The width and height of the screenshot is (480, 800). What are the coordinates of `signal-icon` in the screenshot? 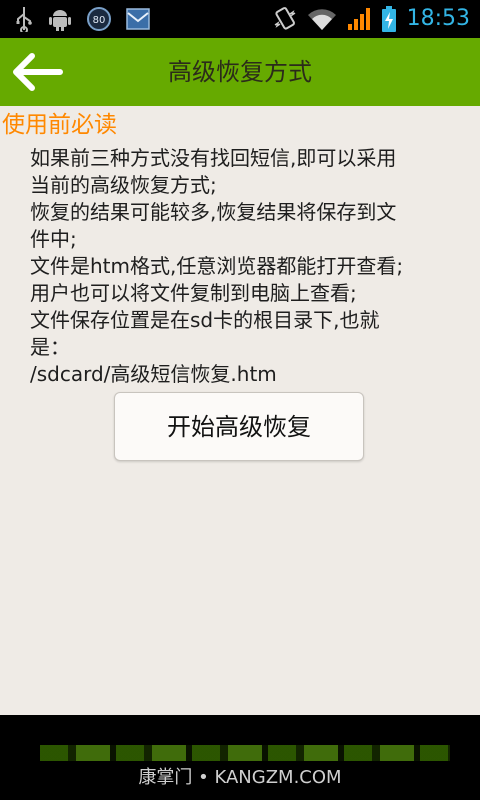 It's located at (358, 19).